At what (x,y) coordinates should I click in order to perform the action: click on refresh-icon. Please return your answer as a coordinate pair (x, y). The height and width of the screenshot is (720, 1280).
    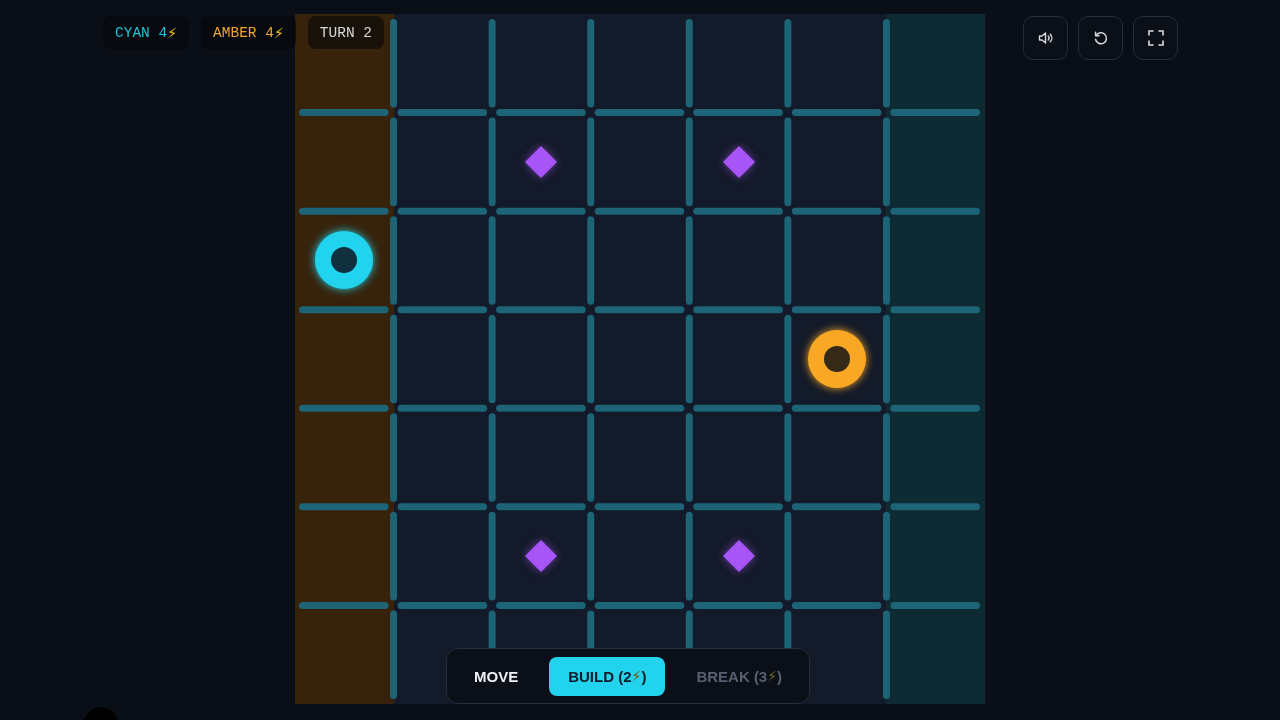
    Looking at the image, I should click on (1100, 38).